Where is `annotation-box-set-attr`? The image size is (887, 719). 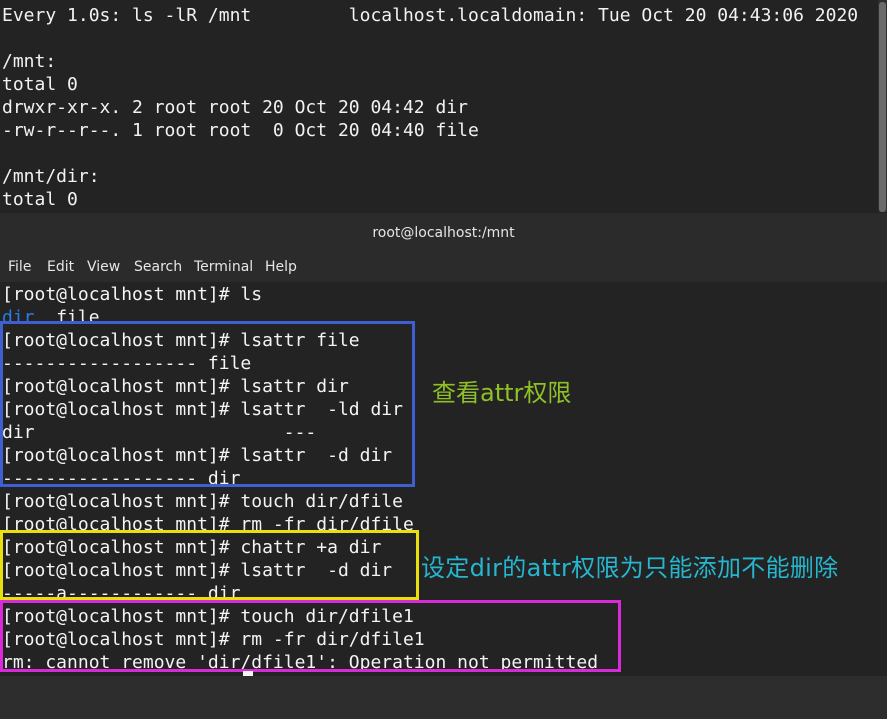 annotation-box-set-attr is located at coordinates (209, 565).